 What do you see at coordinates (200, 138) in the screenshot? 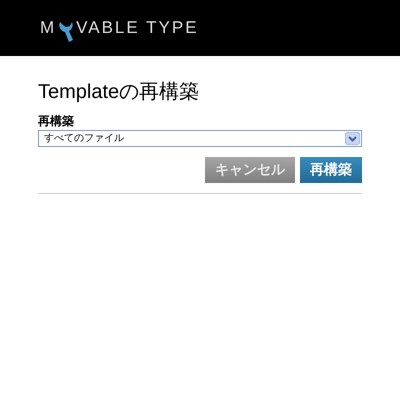
I see `select-field: すべてのファイル` at bounding box center [200, 138].